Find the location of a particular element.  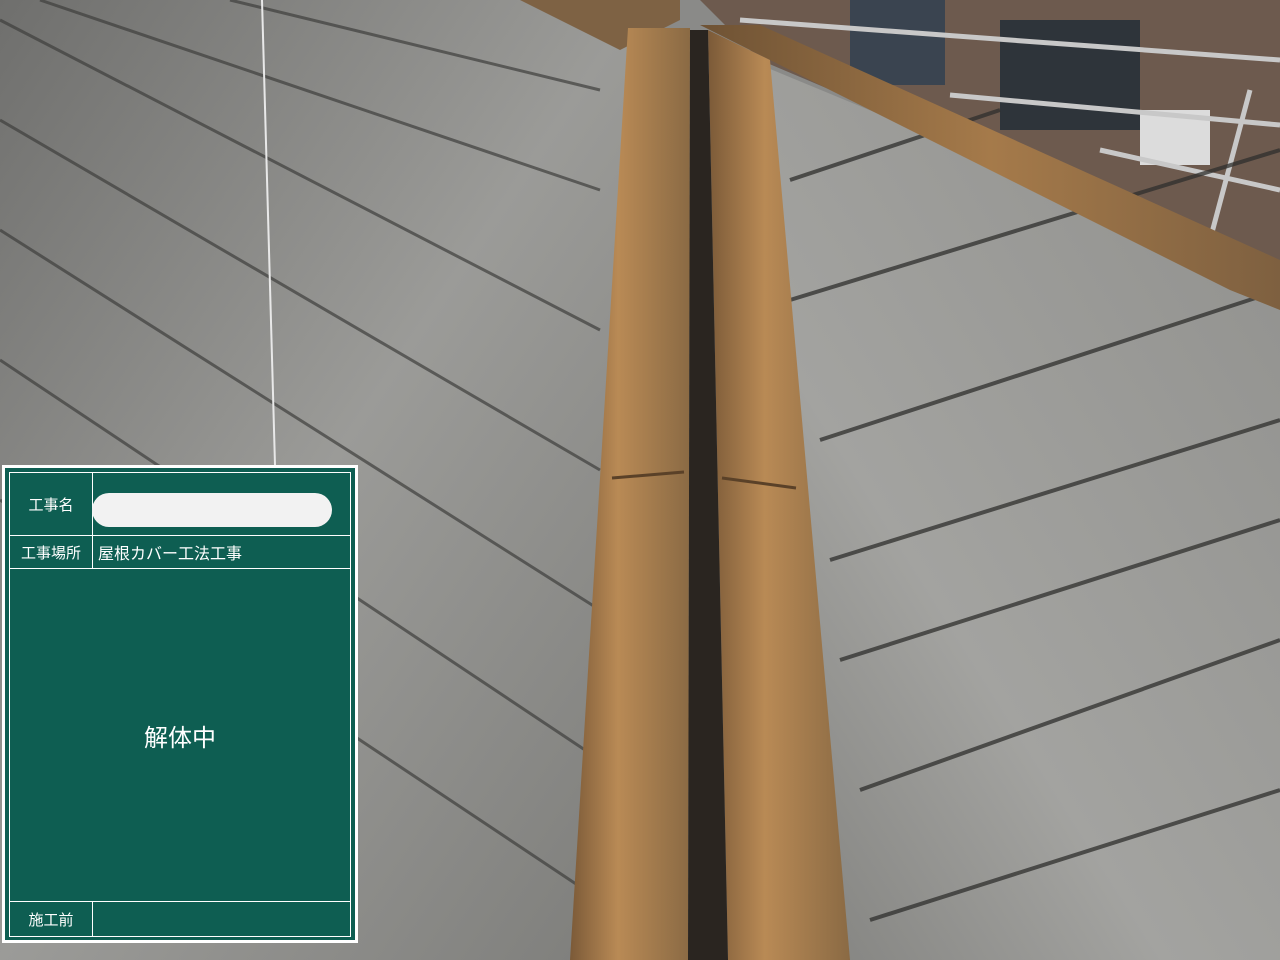

status-label: 施工前 is located at coordinates (51, 919).